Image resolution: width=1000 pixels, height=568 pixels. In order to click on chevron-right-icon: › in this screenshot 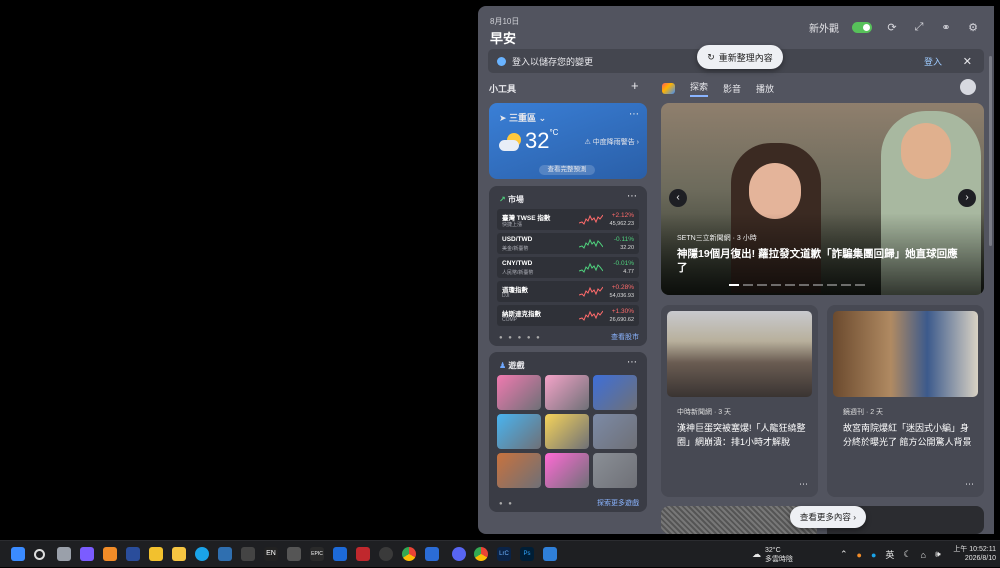, I will do `click(967, 198)`.